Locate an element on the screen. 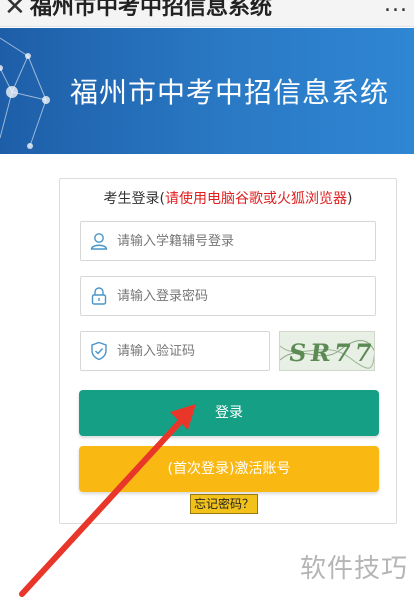 This screenshot has width=414, height=597. network-decoration-icon is located at coordinates (25, 93).